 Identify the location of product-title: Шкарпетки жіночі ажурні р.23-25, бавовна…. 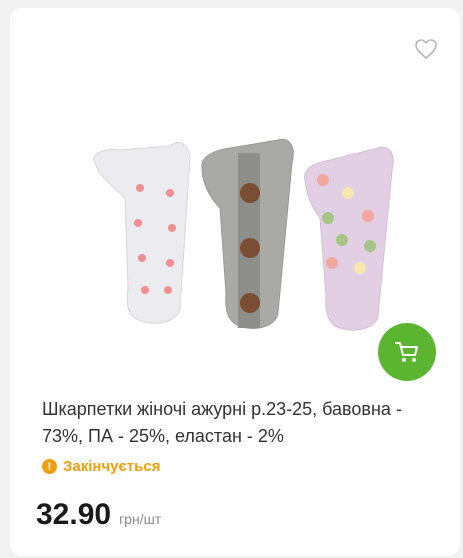
(242, 423).